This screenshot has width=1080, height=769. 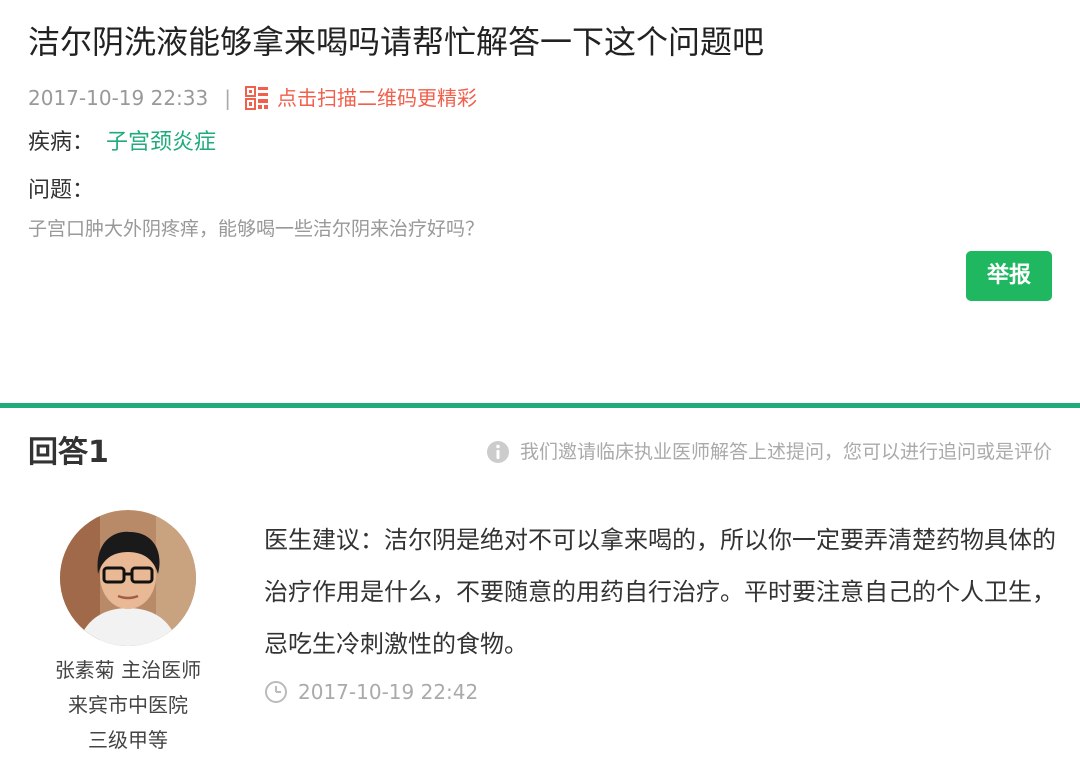 What do you see at coordinates (785, 452) in the screenshot?
I see `answer-note-text: 我们邀请临床执业医师解答上述提问，您可以进行追问或是评价` at bounding box center [785, 452].